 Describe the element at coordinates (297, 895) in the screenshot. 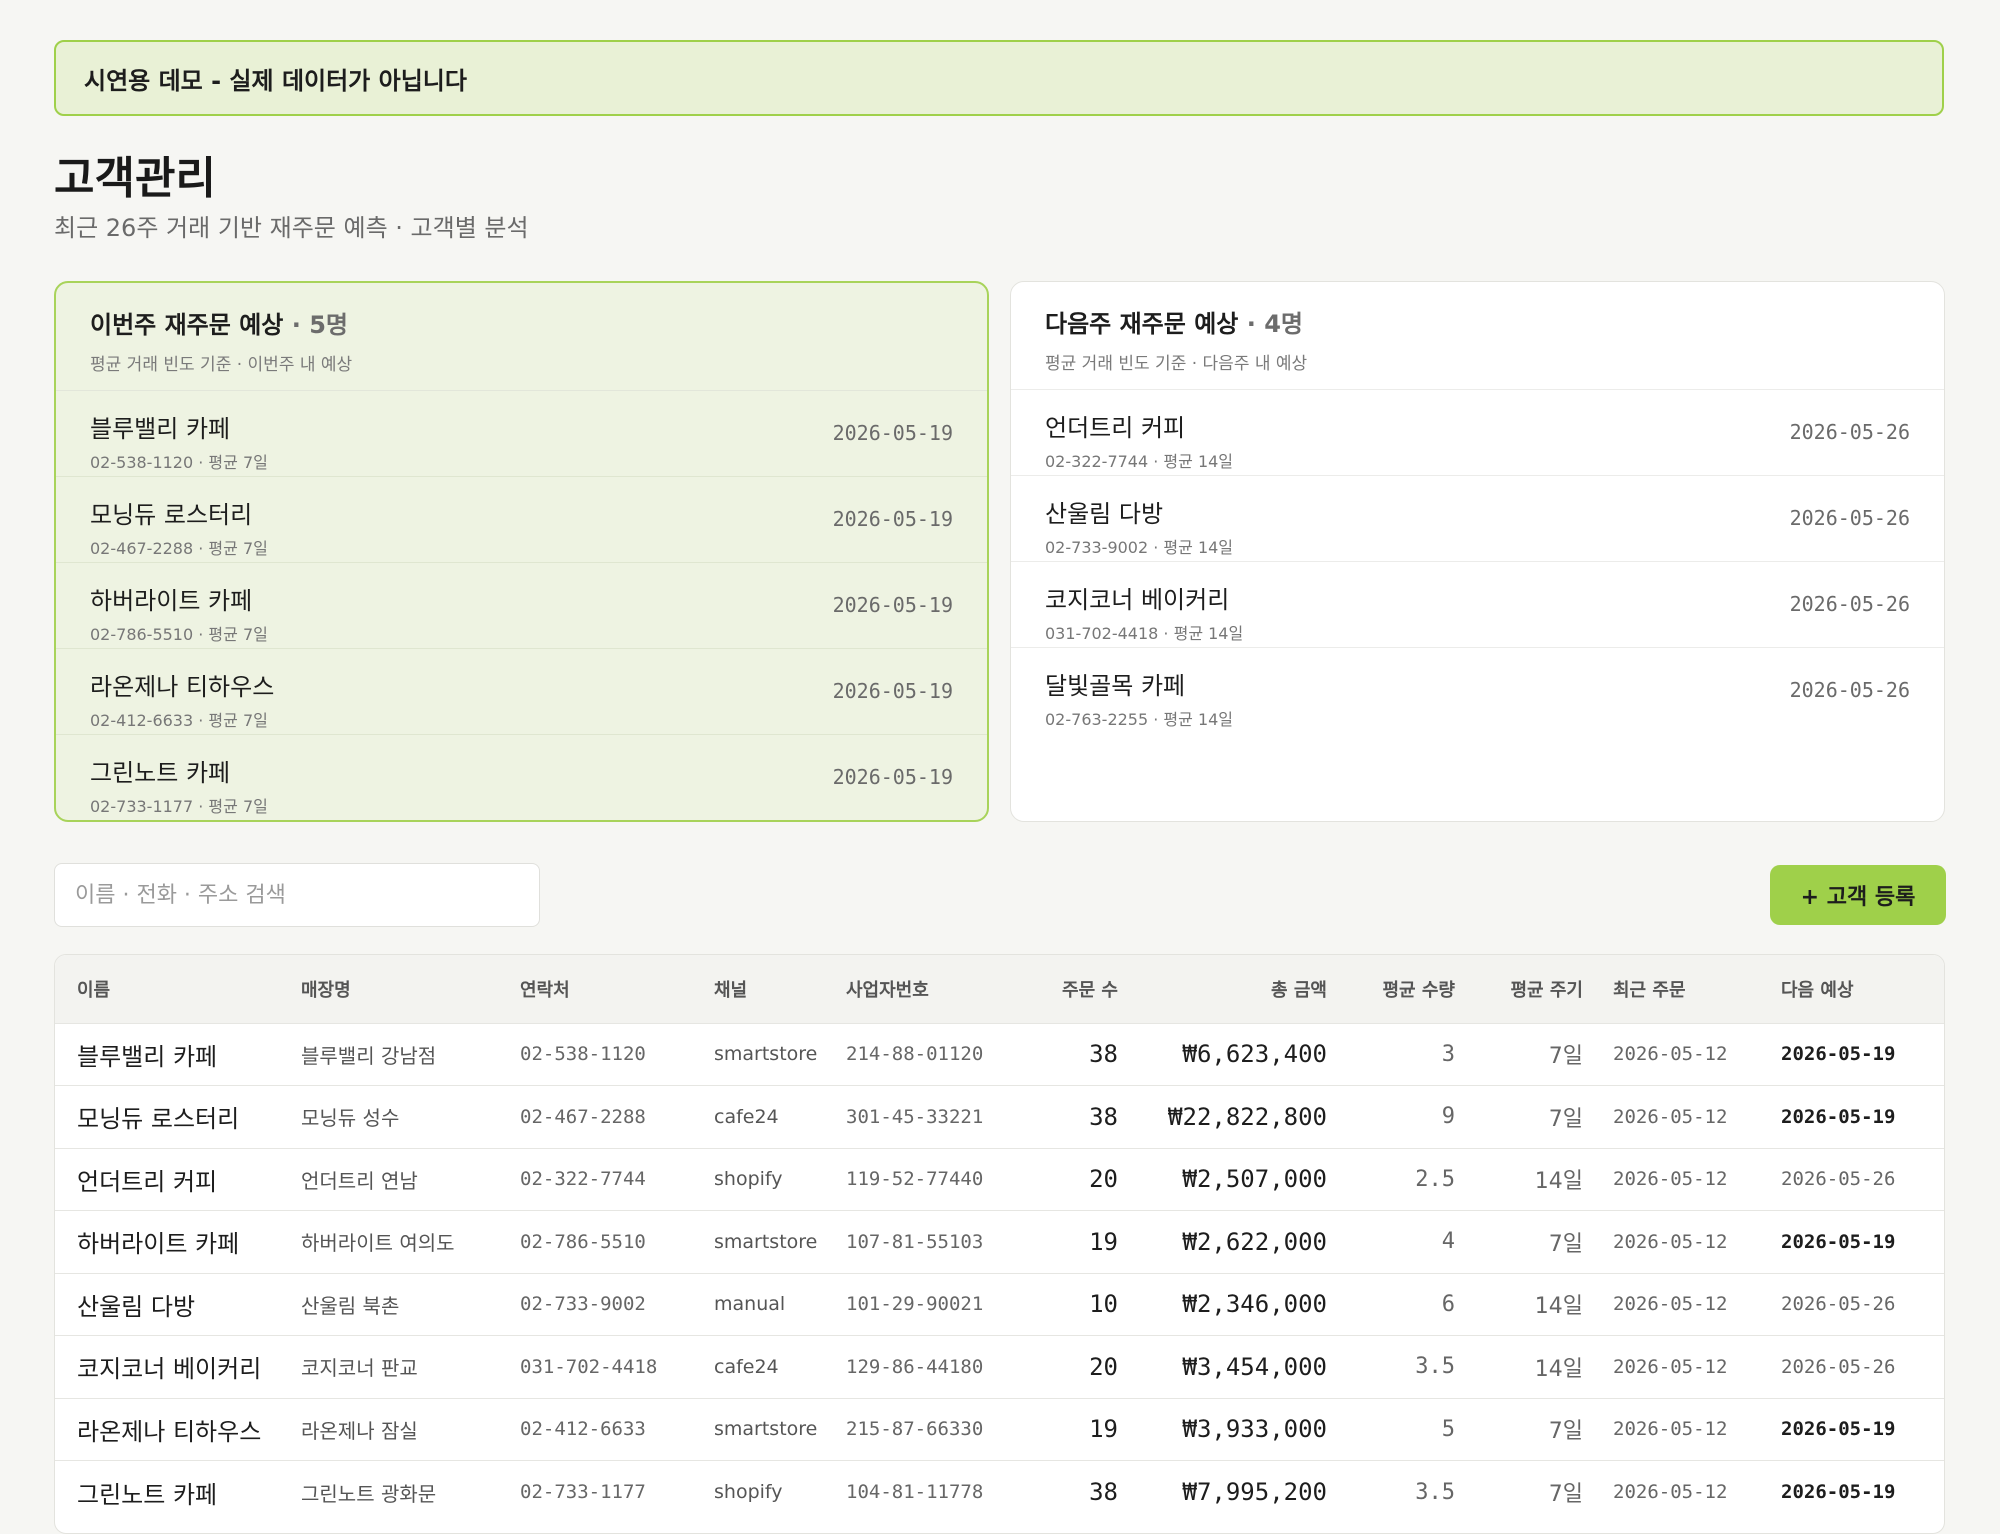

I see `search-input` at that location.